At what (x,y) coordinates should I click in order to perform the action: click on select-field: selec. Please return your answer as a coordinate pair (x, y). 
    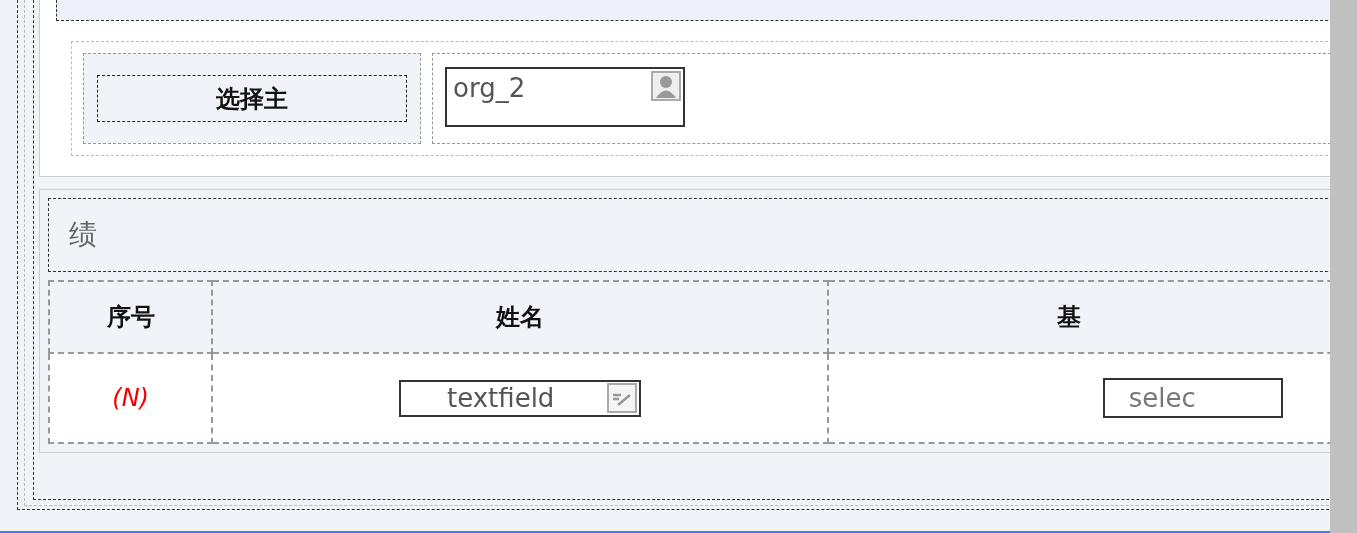
    Looking at the image, I should click on (1192, 398).